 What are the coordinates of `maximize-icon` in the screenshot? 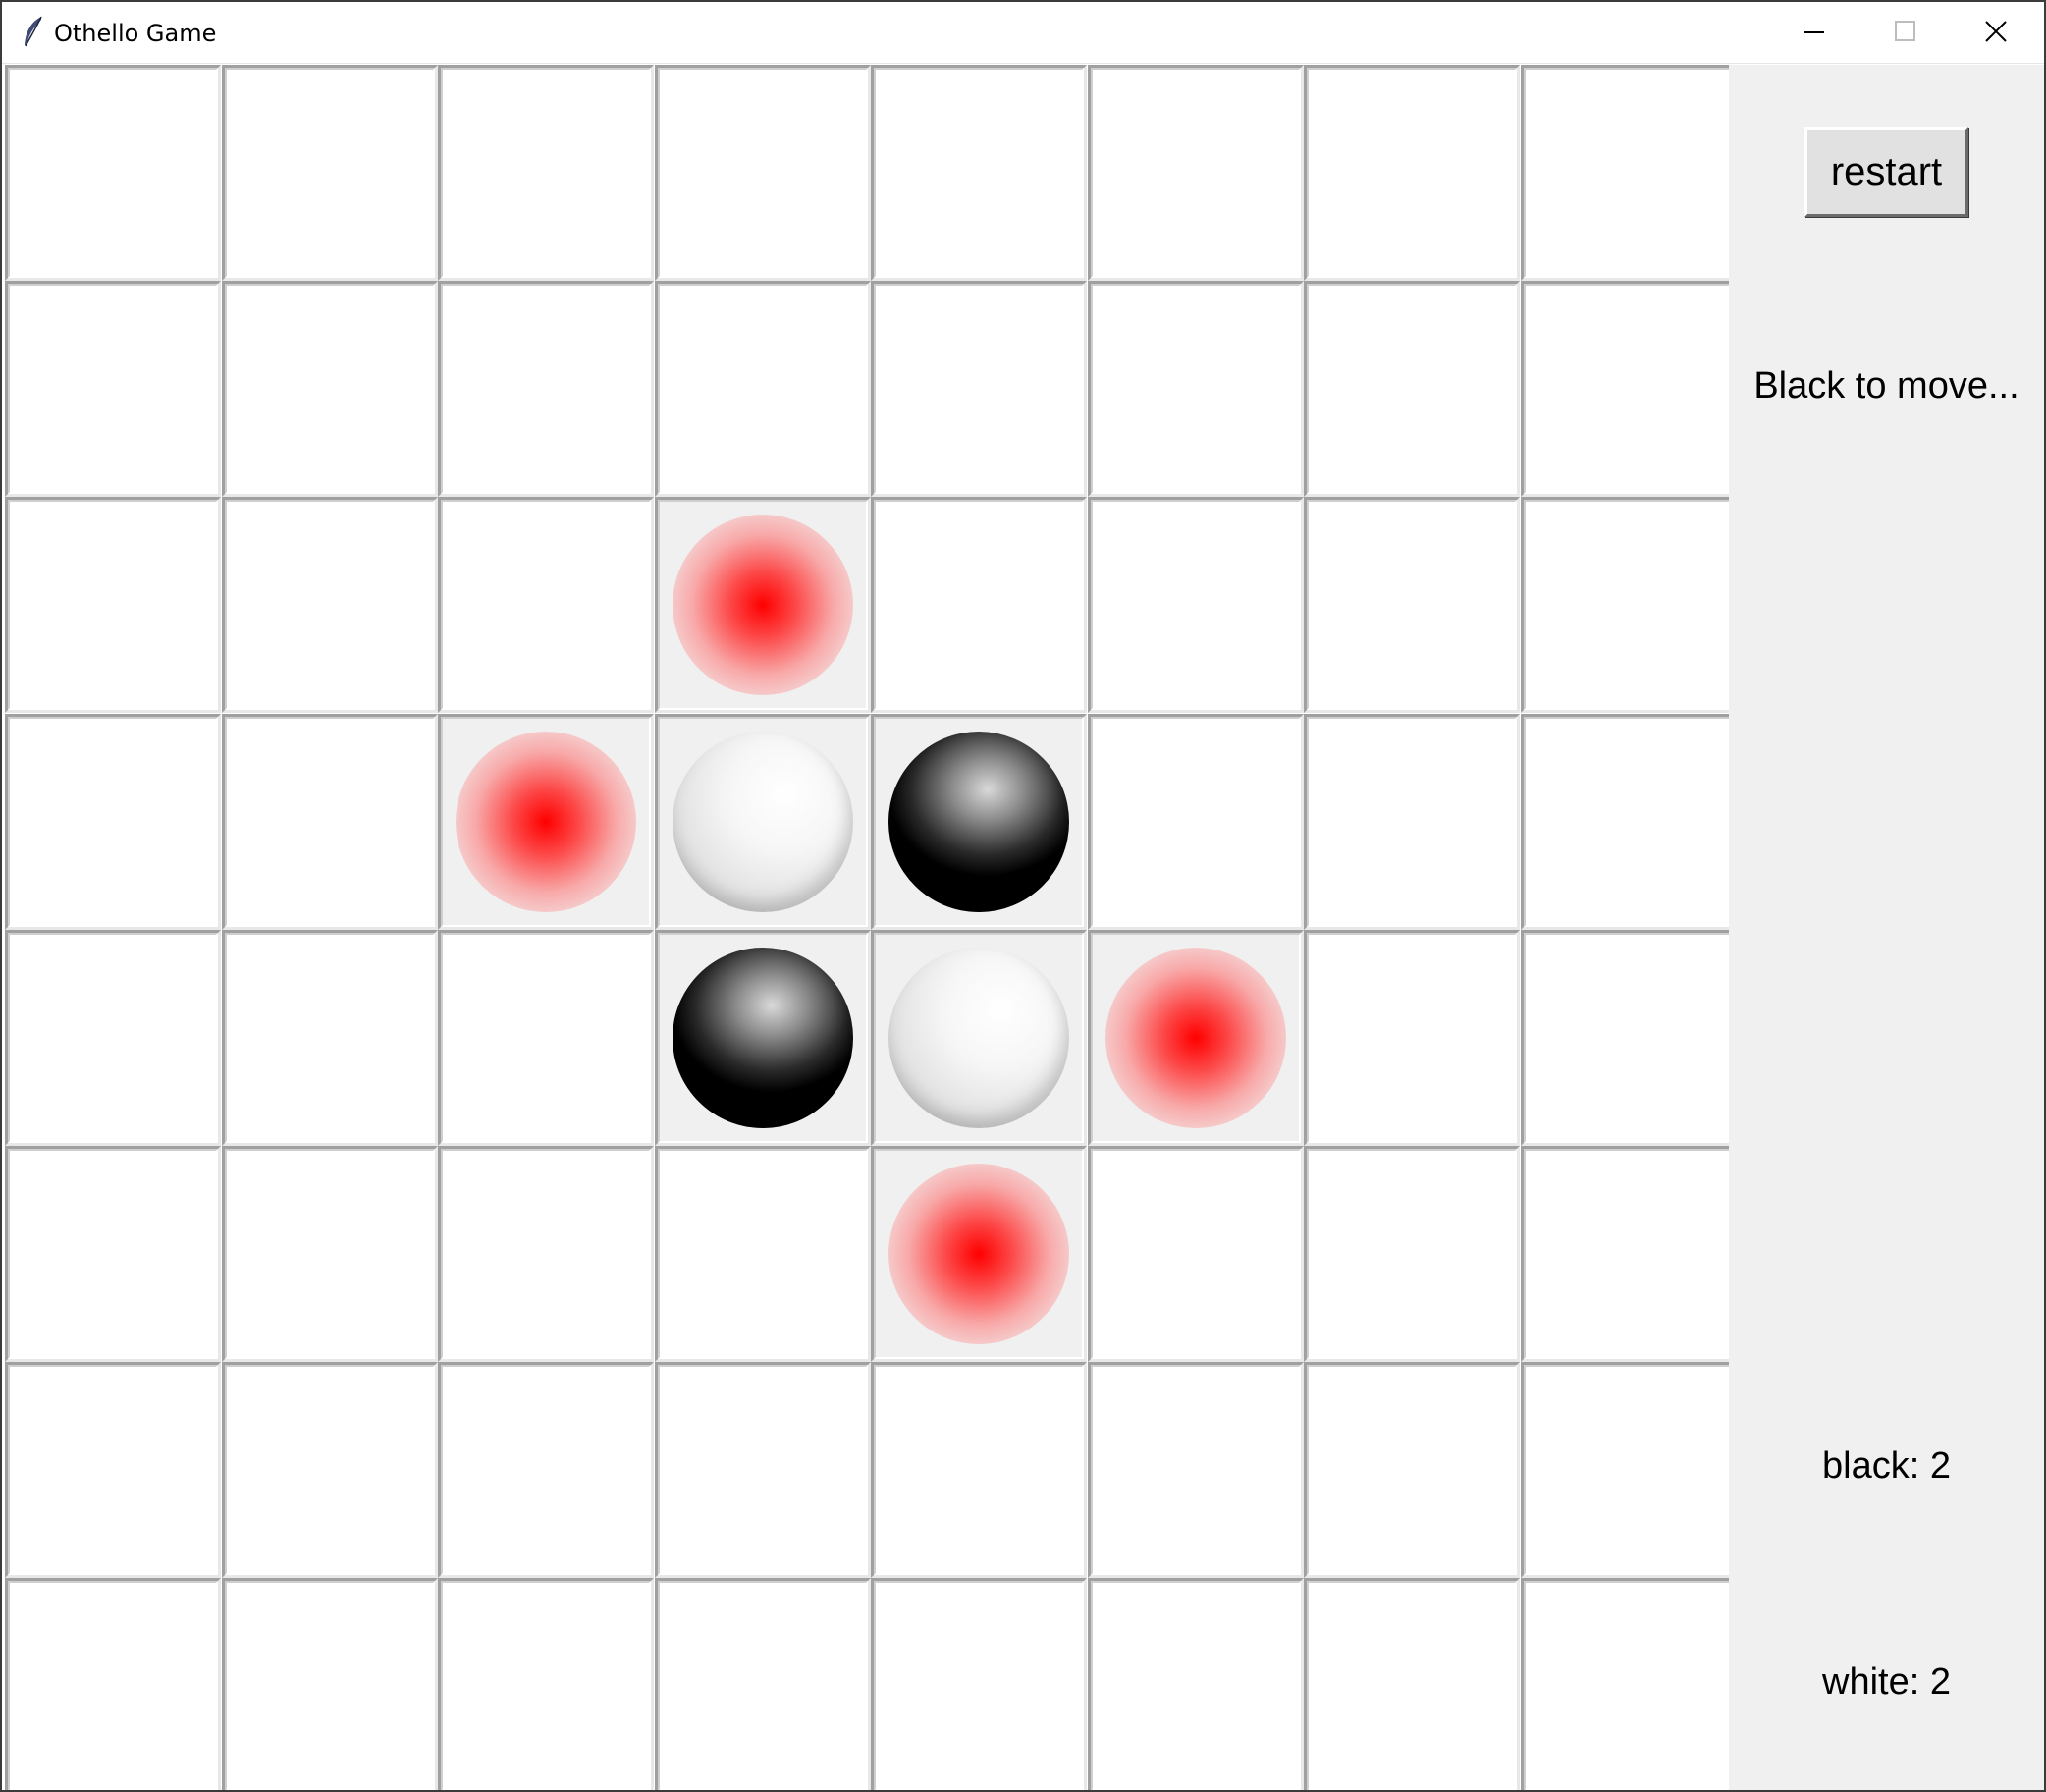 It's located at (1905, 31).